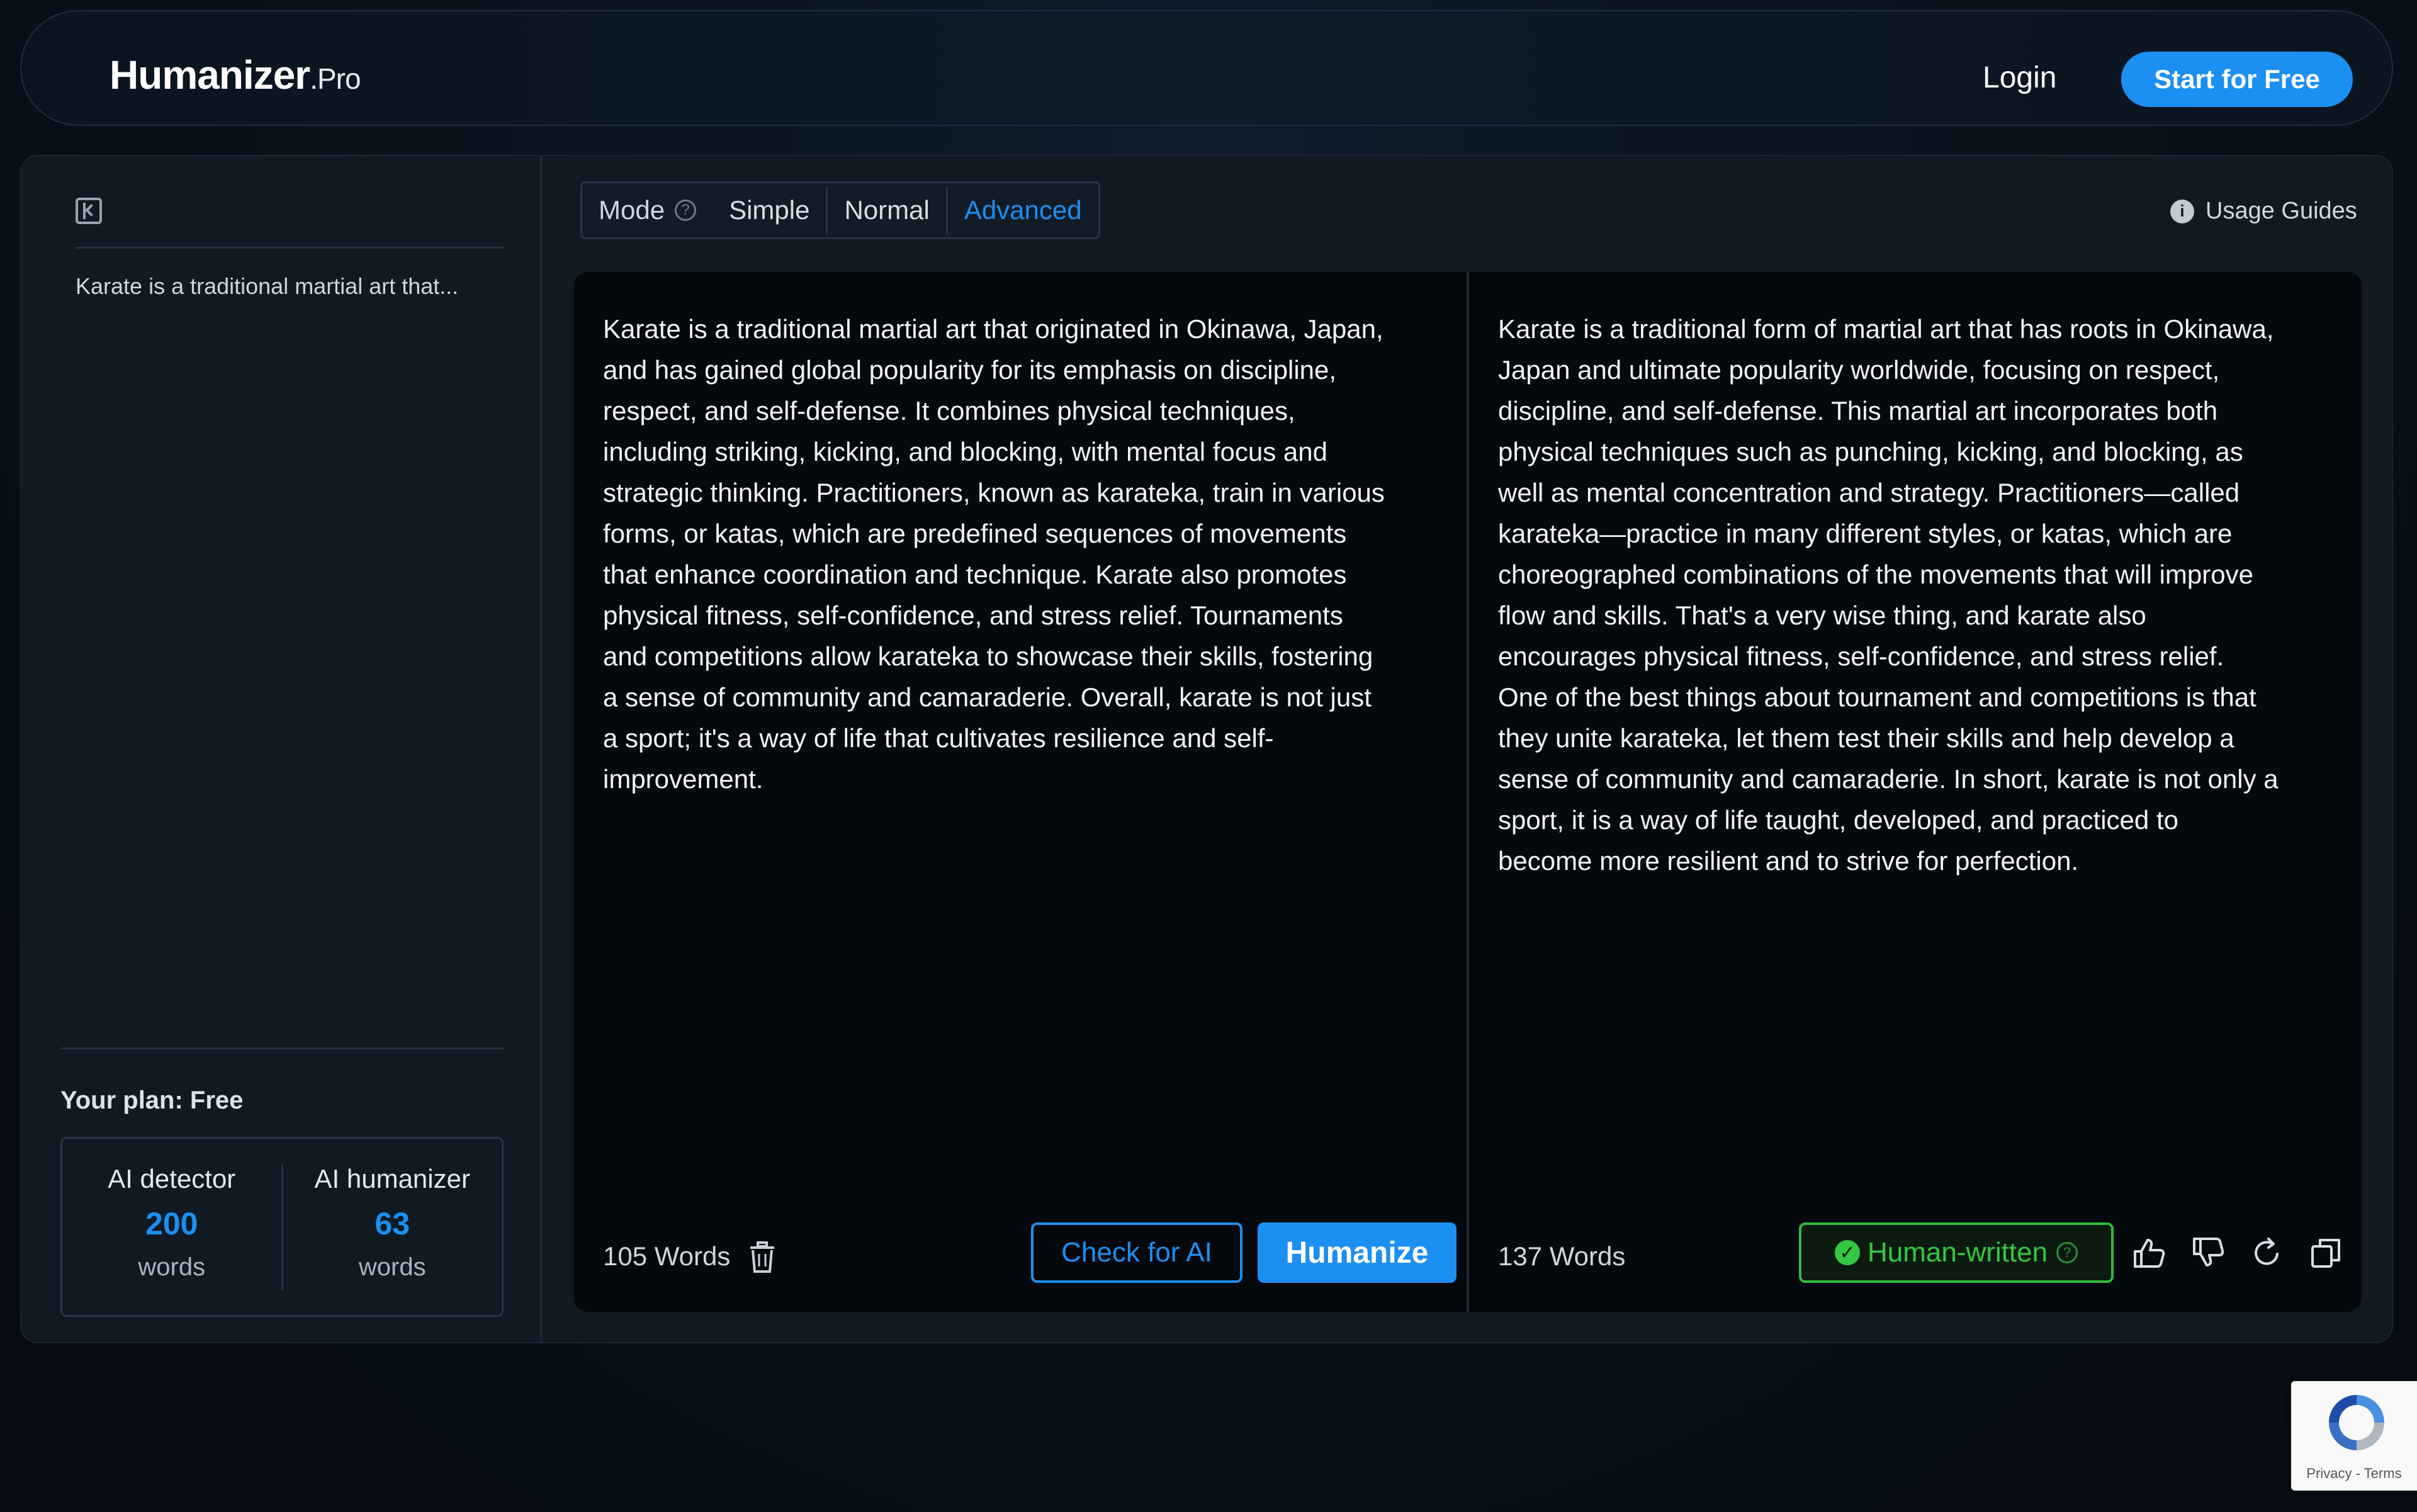 The image size is (2417, 1512). I want to click on ai-humanizer-label: AI humanizer, so click(392, 1178).